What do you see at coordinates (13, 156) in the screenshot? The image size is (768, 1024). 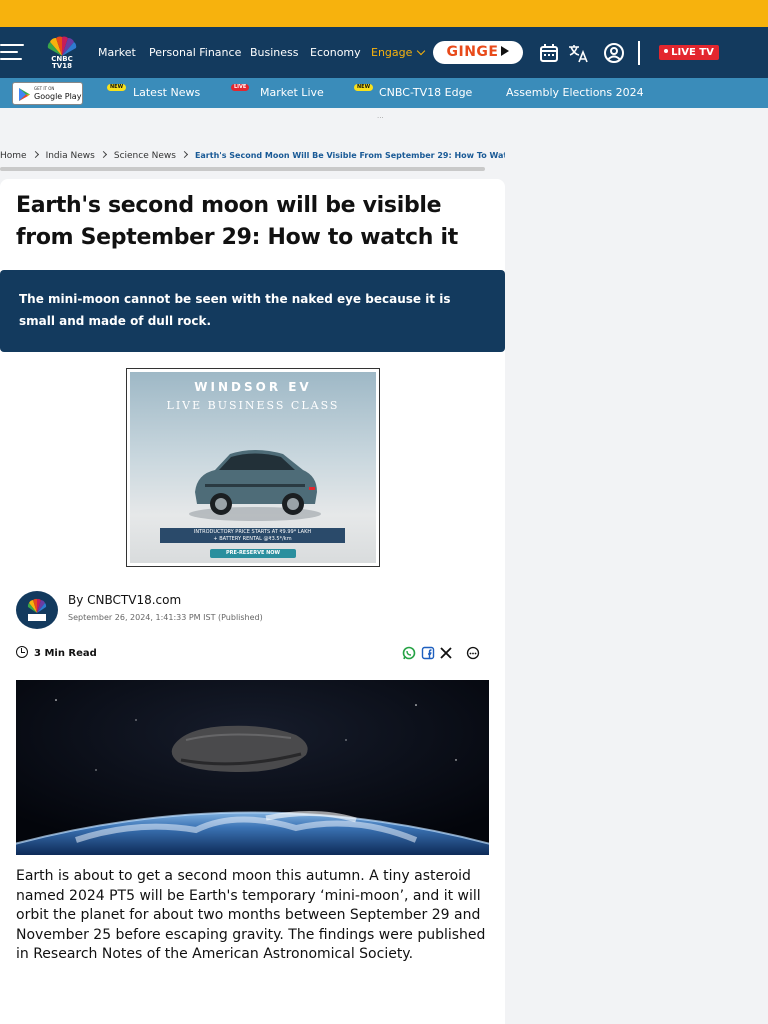 I see `breadcrumb-home: Home` at bounding box center [13, 156].